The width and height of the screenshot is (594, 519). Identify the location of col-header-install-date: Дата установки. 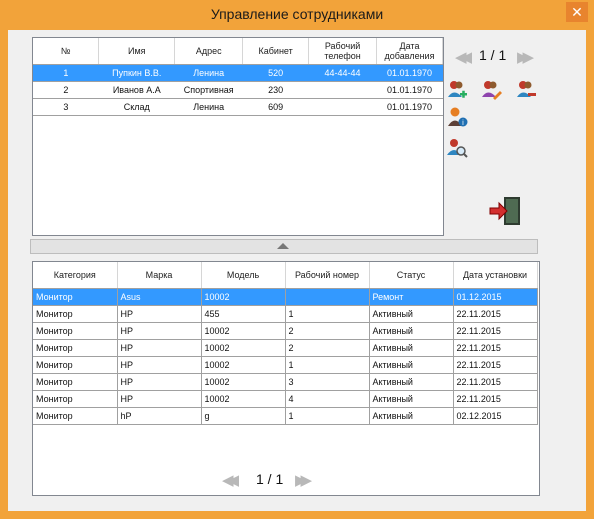
(495, 275).